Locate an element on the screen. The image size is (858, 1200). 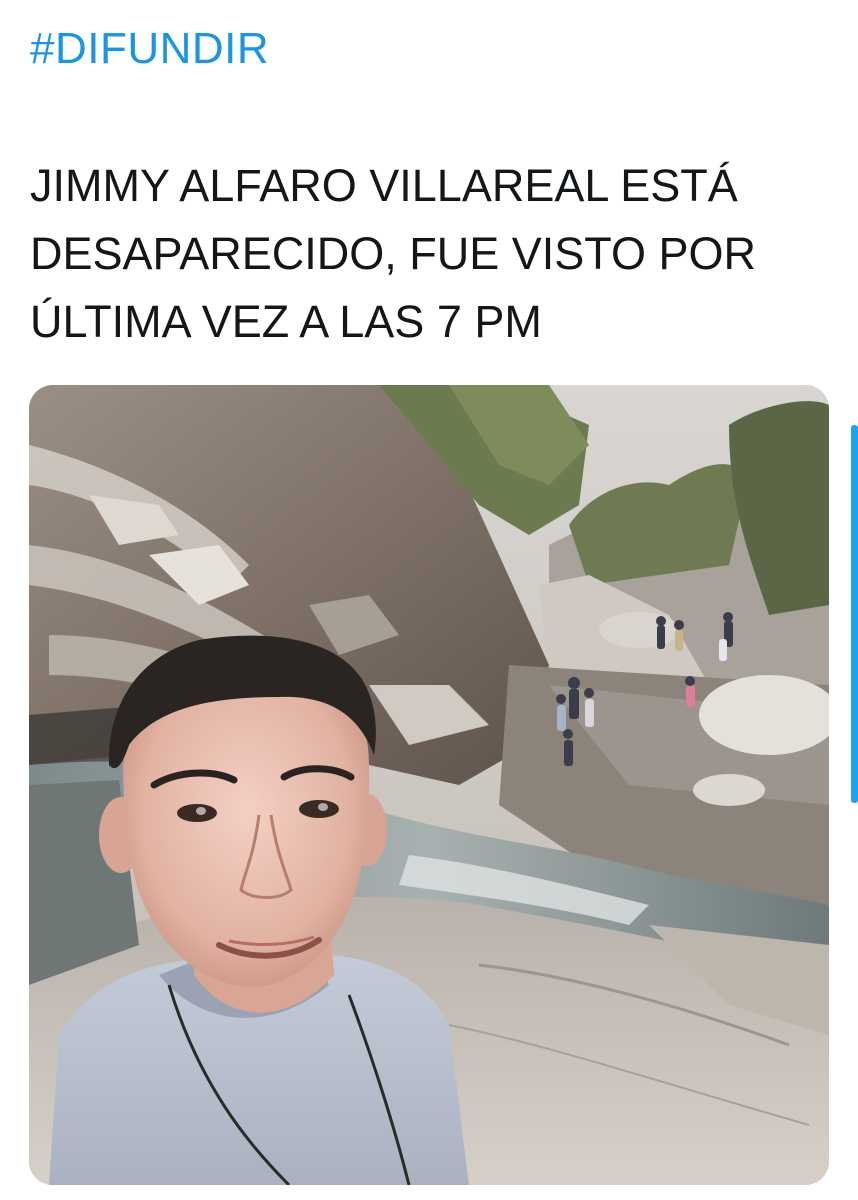
tweet-text-line: JIMMY ALFARO VILLAREAL ESTÁ is located at coordinates (384, 185).